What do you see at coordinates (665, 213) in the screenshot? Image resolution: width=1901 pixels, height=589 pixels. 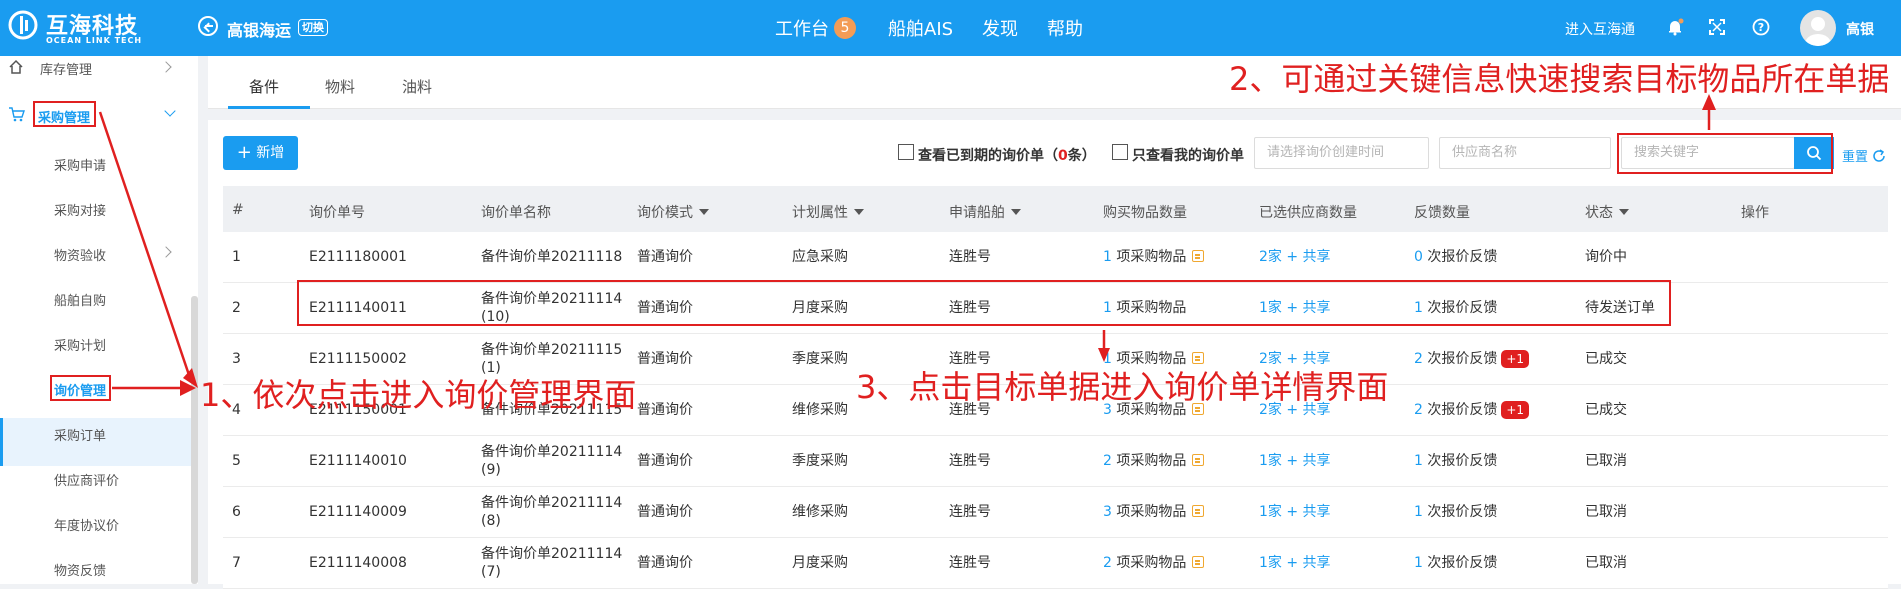 I see `col-mode-label: 询价模式` at bounding box center [665, 213].